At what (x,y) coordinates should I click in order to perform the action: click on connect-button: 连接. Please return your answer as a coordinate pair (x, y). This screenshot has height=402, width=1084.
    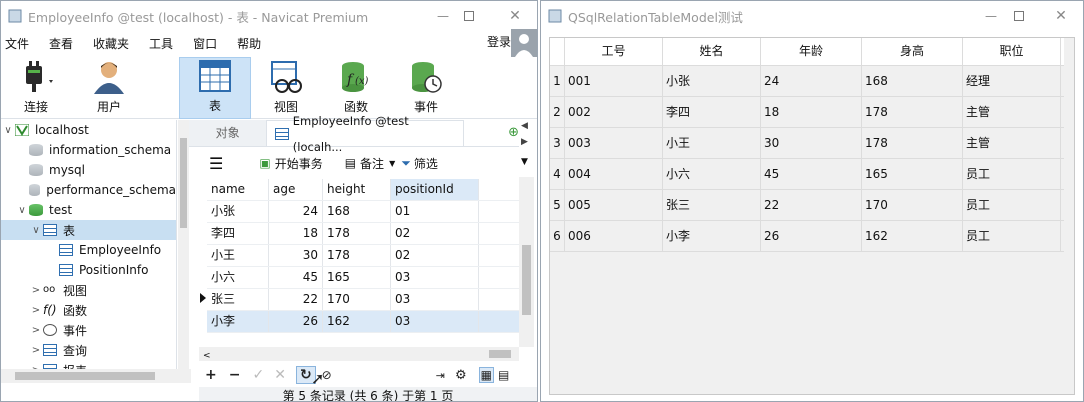
    Looking at the image, I should click on (36, 88).